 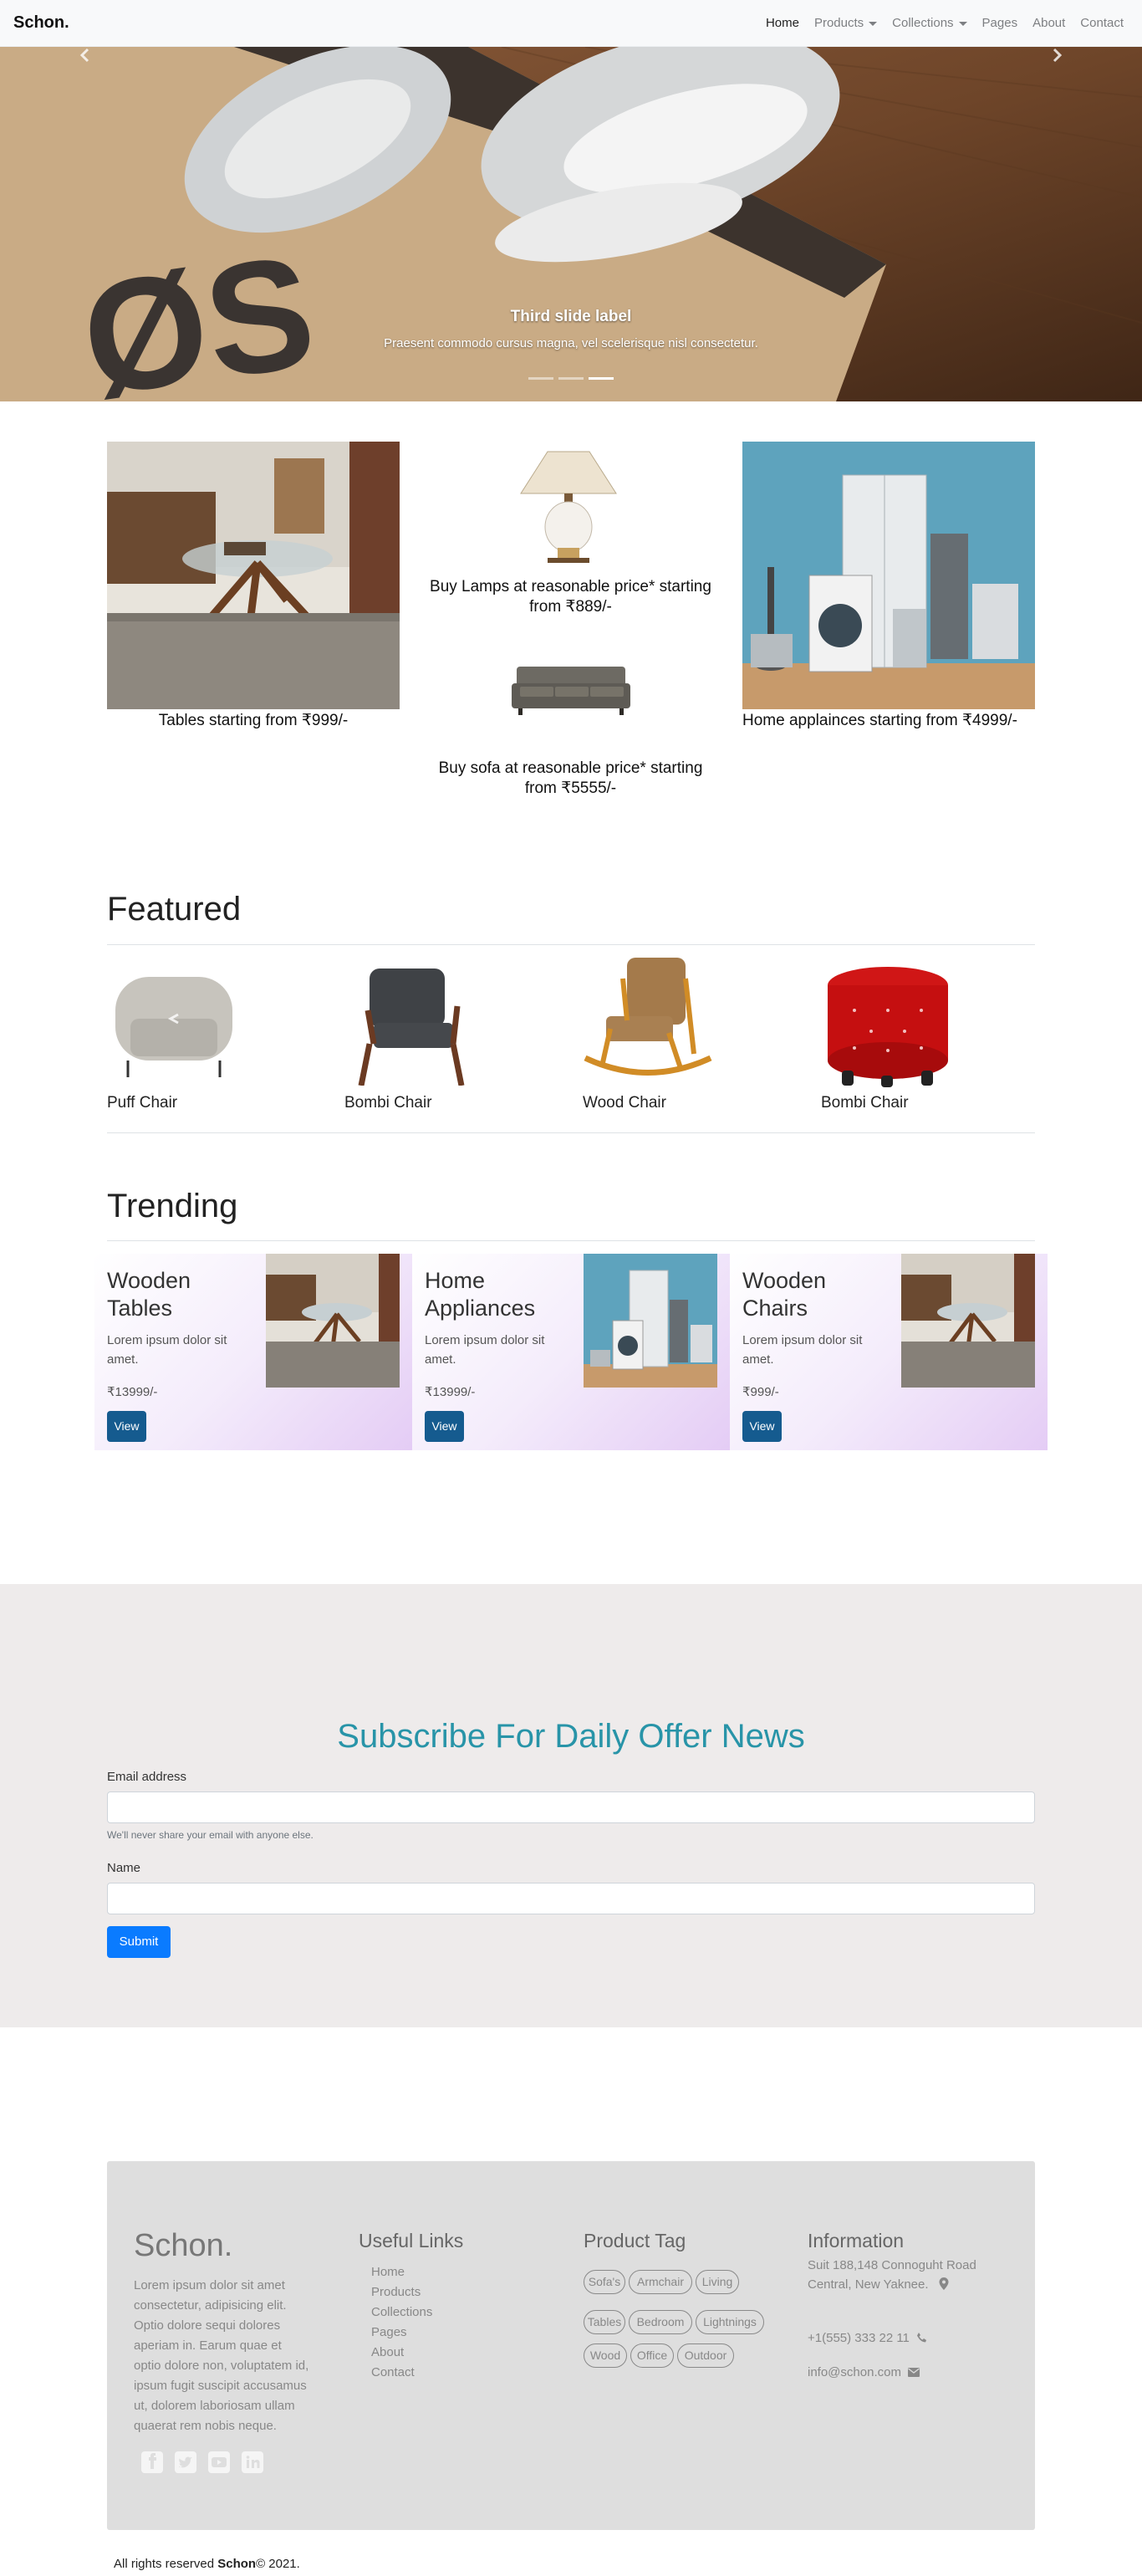 I want to click on youtube-icon, so click(x=219, y=2462).